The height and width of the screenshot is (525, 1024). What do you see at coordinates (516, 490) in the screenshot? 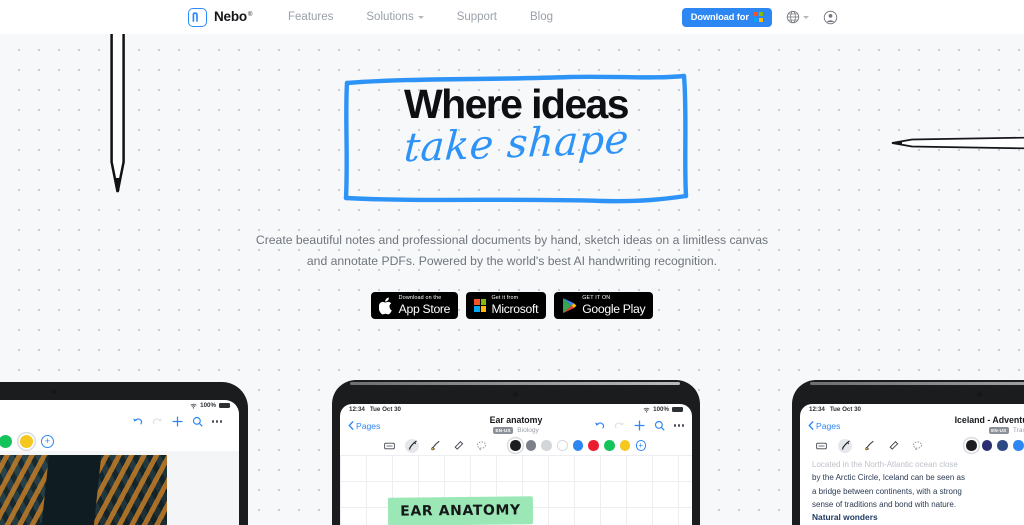
I see `note-canvas: EAR ANATOMY` at bounding box center [516, 490].